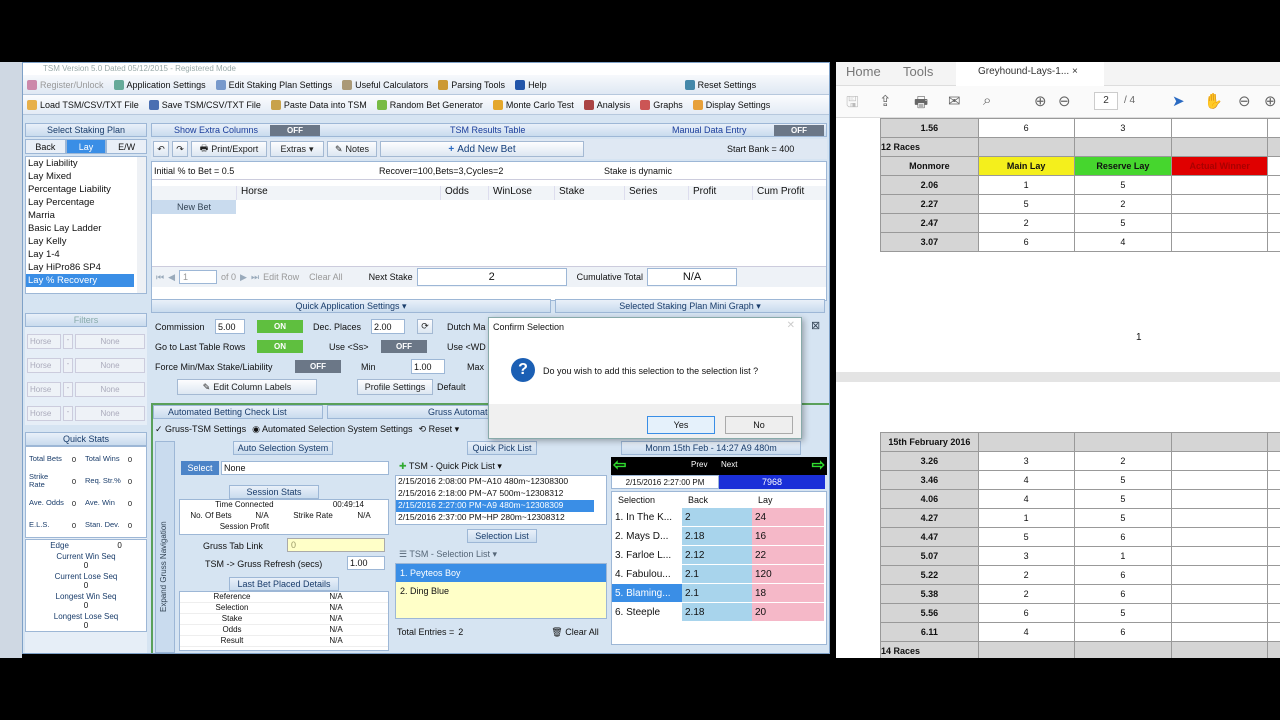 This screenshot has width=1280, height=720. What do you see at coordinates (1244, 101) in the screenshot?
I see `zoom-out-icon: ⊖` at bounding box center [1244, 101].